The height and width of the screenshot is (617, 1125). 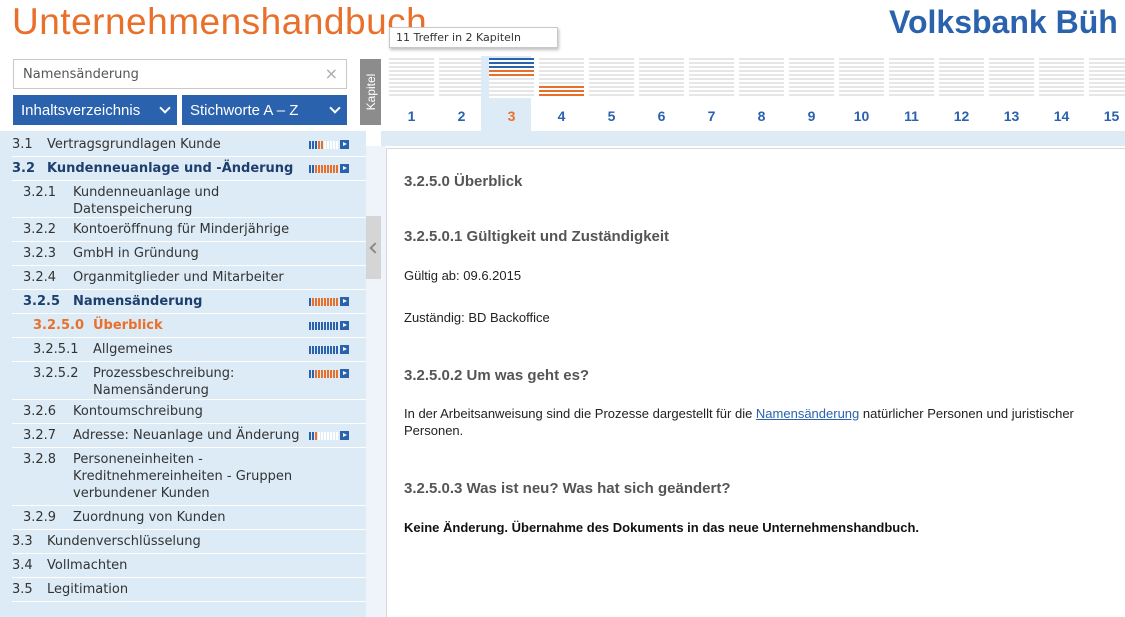 What do you see at coordinates (178, 277) in the screenshot?
I see `toc-item-title: Organmitglieder und Mitarbeiter` at bounding box center [178, 277].